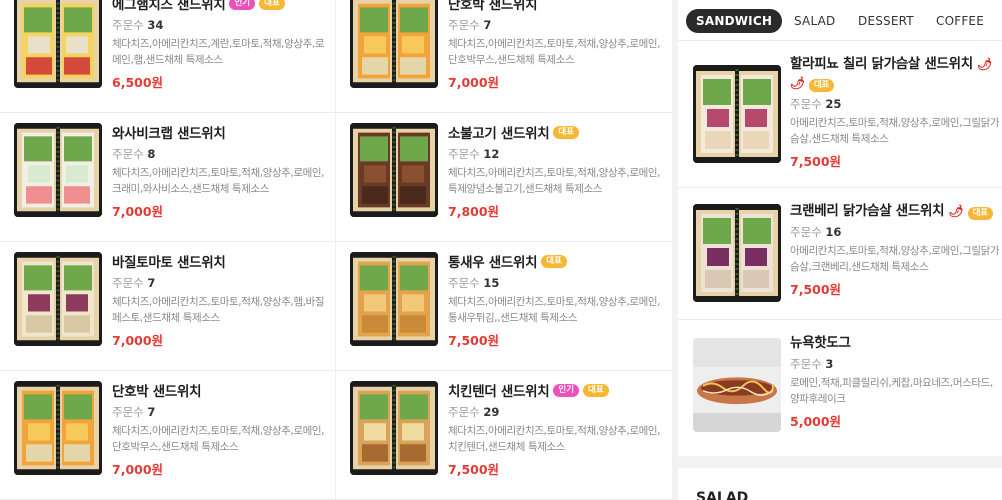 Image resolution: width=1002 pixels, height=500 pixels. I want to click on category-tabs: SANDWICH SALAD DESSERT COFFEE, so click(840, 20).